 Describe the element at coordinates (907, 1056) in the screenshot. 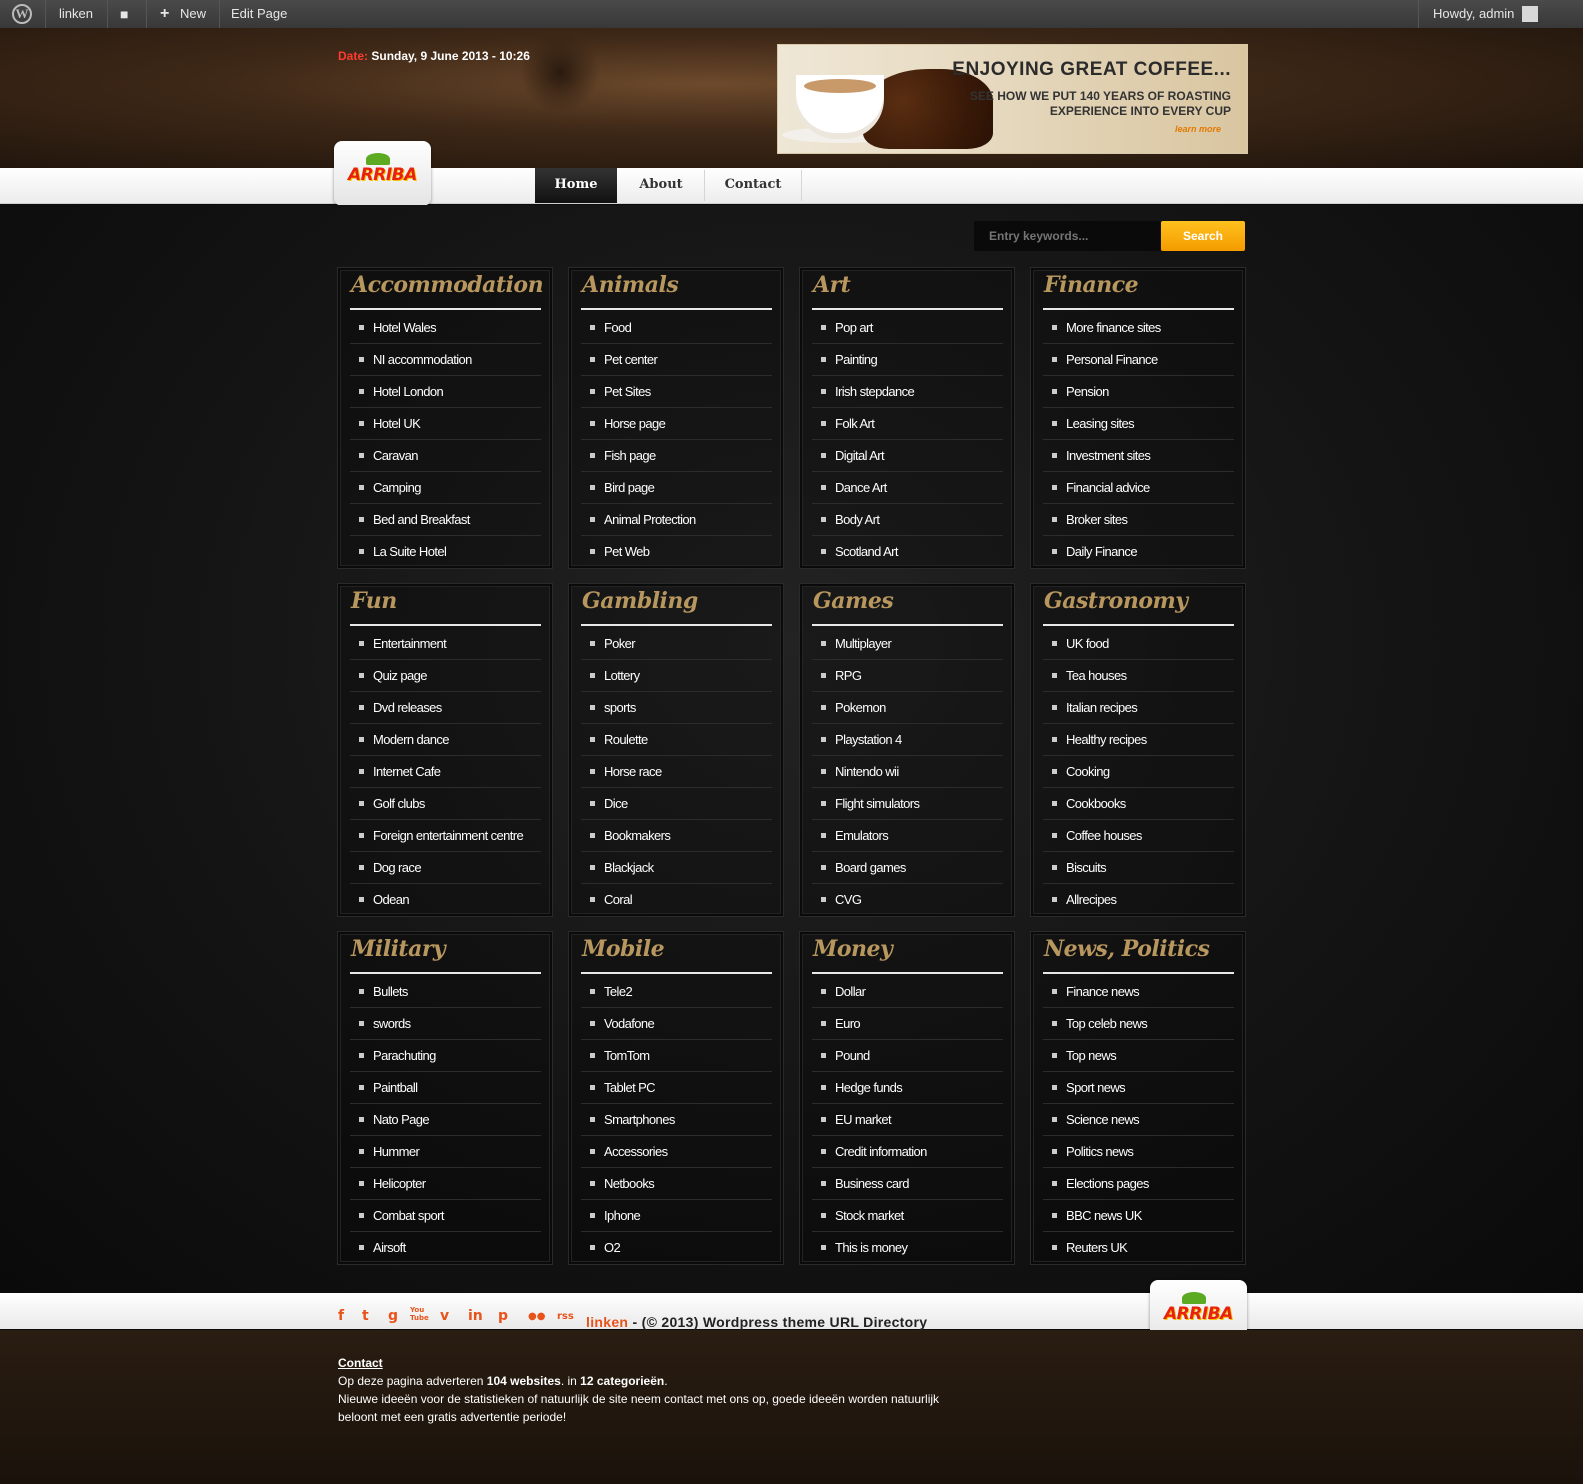

I see `list-item: Pound` at that location.